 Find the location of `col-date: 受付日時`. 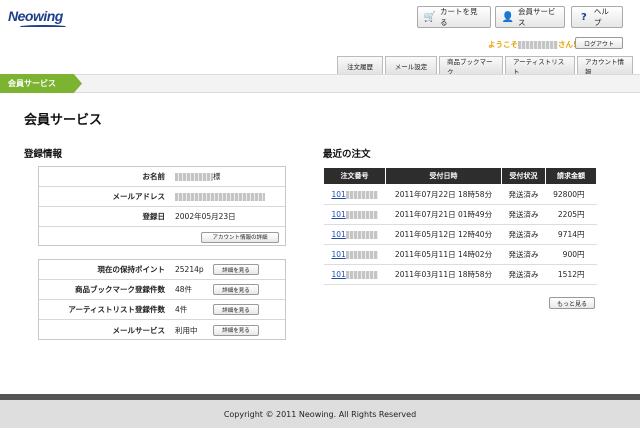

col-date: 受付日時 is located at coordinates (443, 176).